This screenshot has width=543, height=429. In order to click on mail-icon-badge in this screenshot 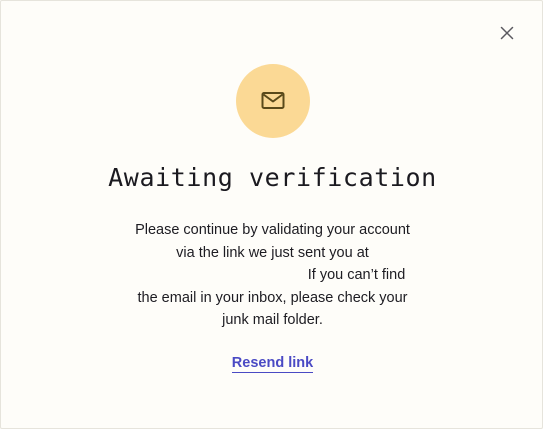, I will do `click(273, 101)`.